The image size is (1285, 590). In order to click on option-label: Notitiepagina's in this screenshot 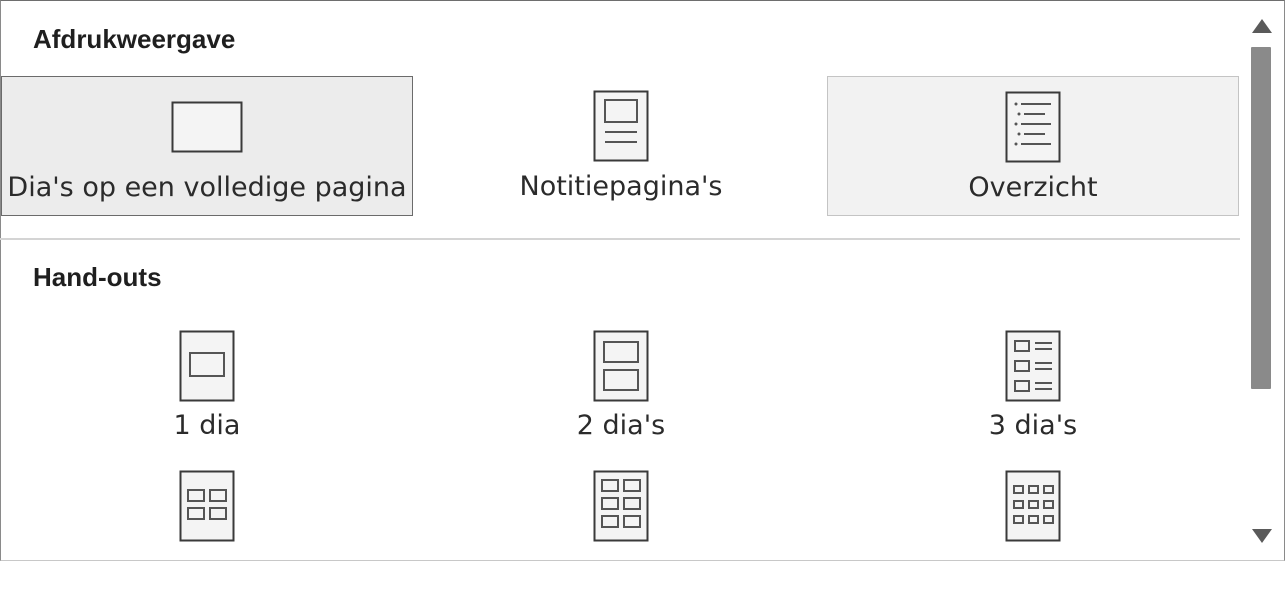, I will do `click(621, 186)`.